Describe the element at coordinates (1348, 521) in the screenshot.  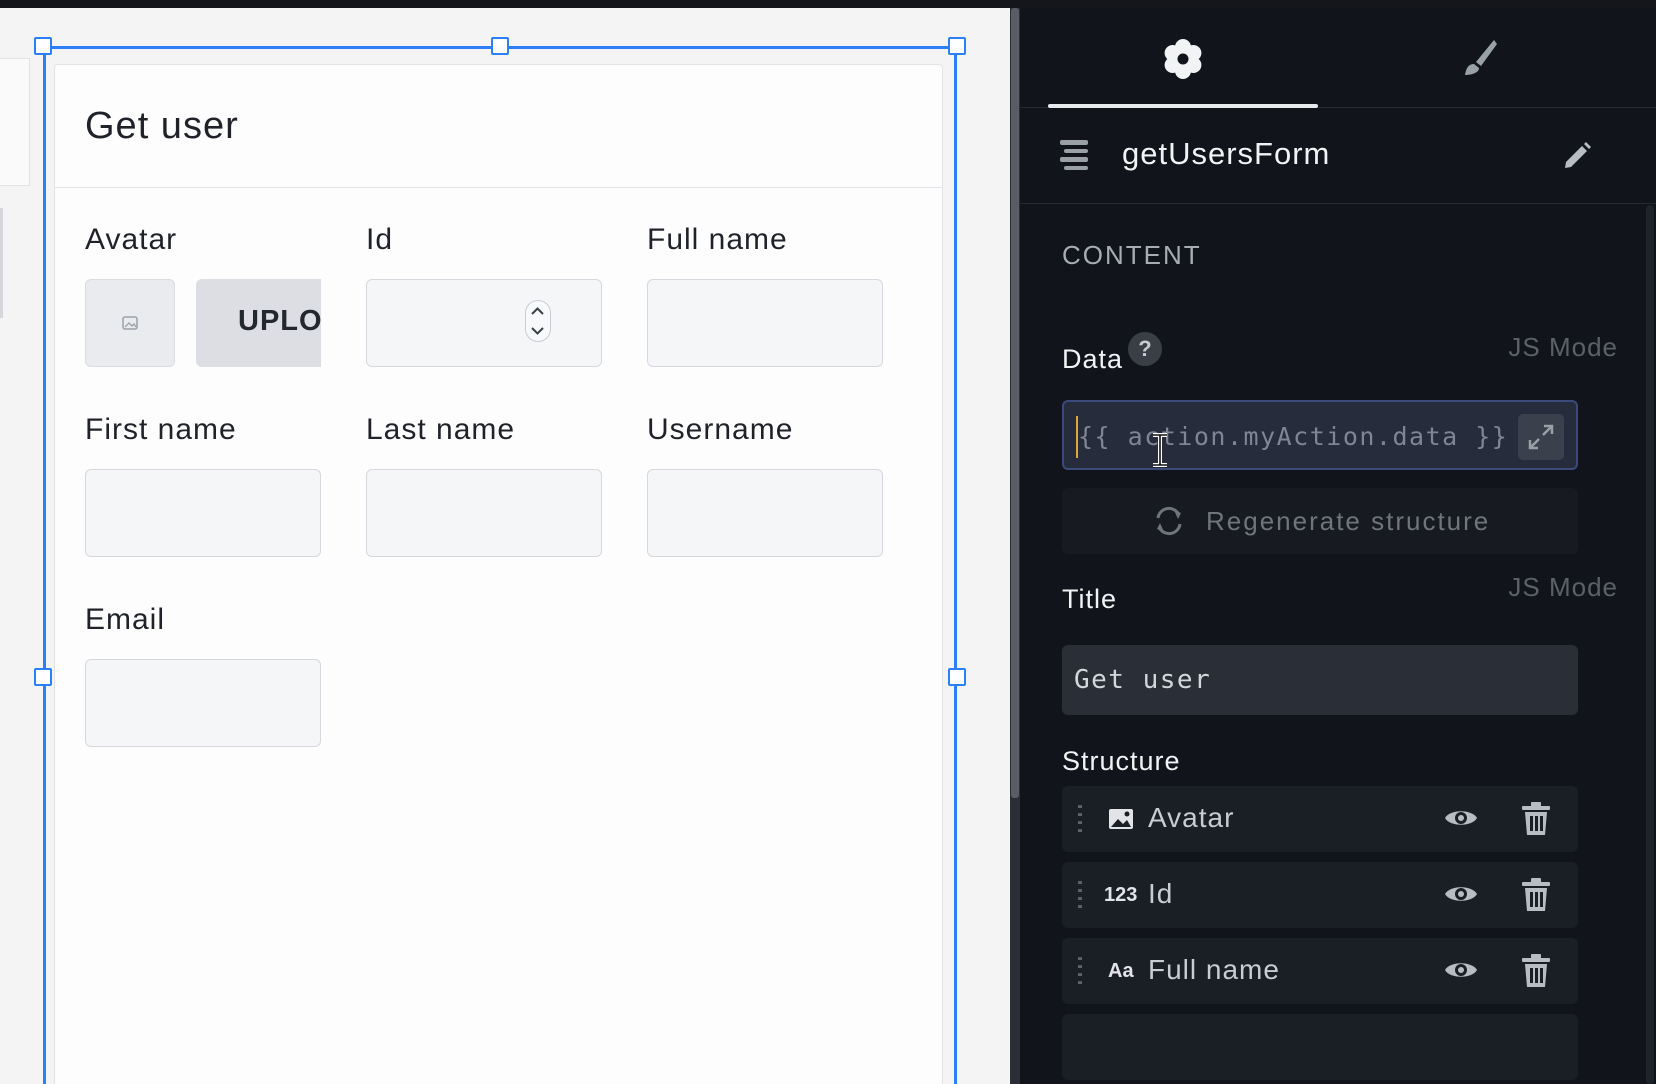
I see `regenerate-structure-label: Regenerate structure` at that location.